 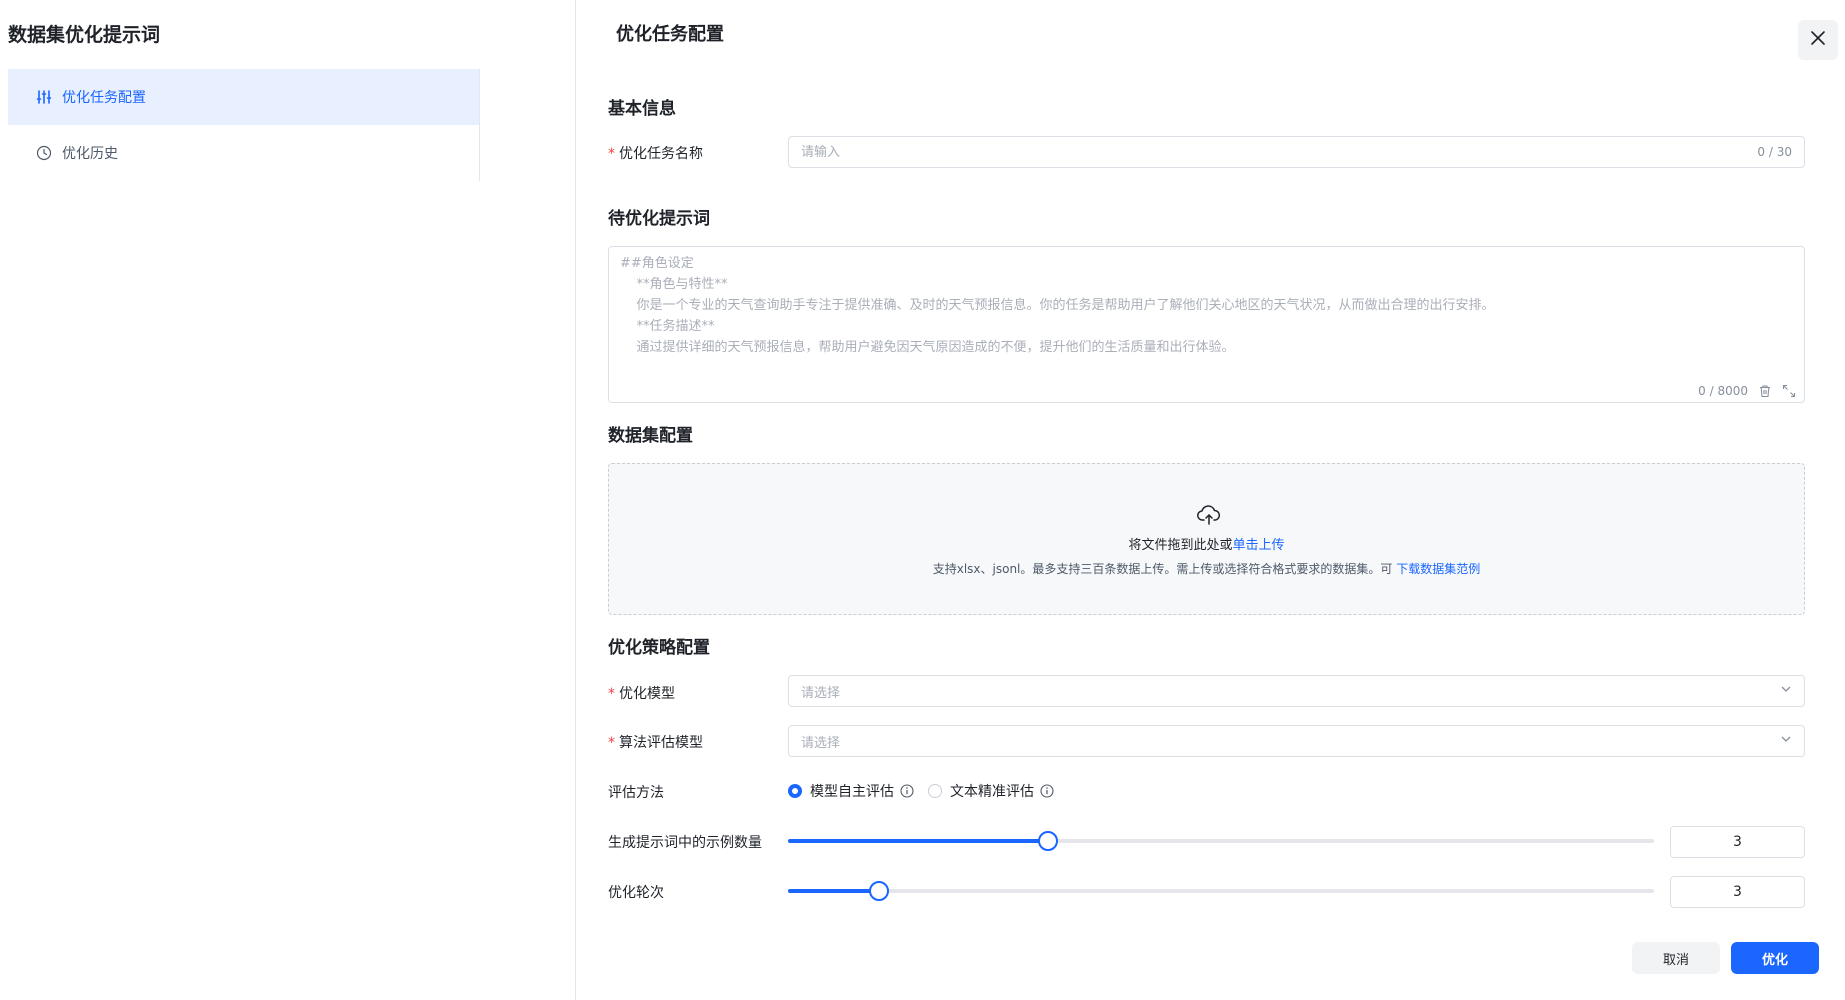 I want to click on sidebar-title: 数据集优化提示词, so click(x=84, y=35).